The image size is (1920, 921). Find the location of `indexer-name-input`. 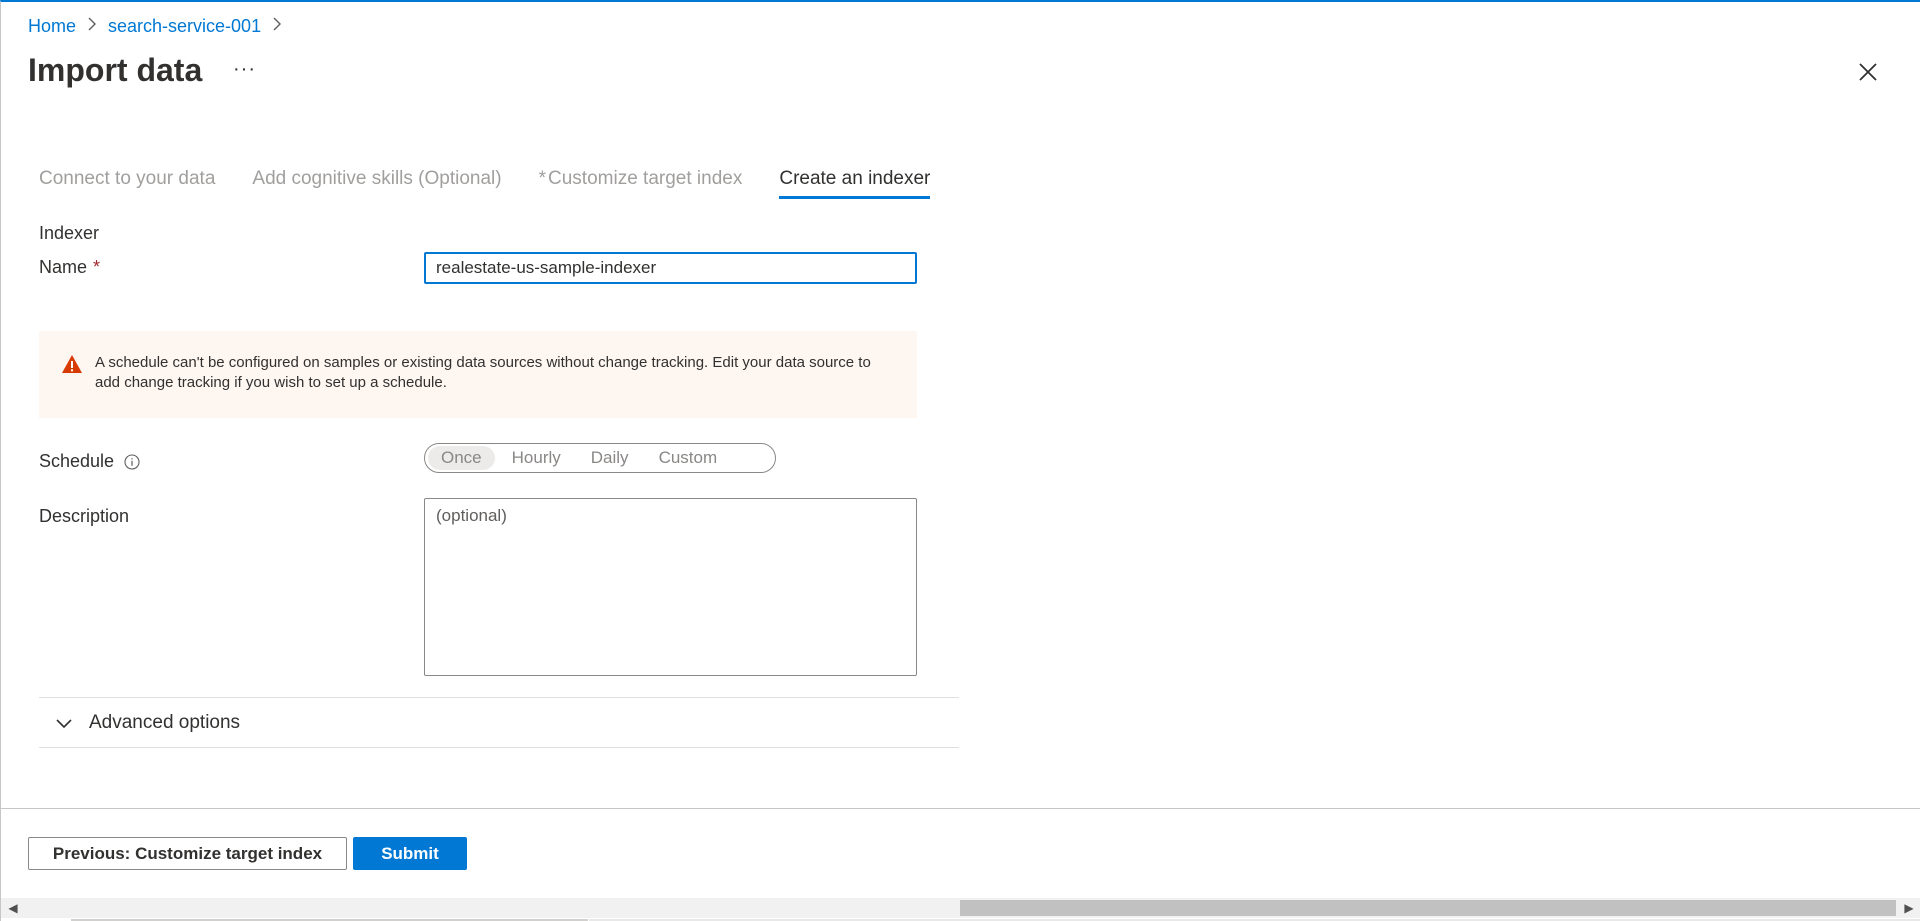

indexer-name-input is located at coordinates (670, 268).